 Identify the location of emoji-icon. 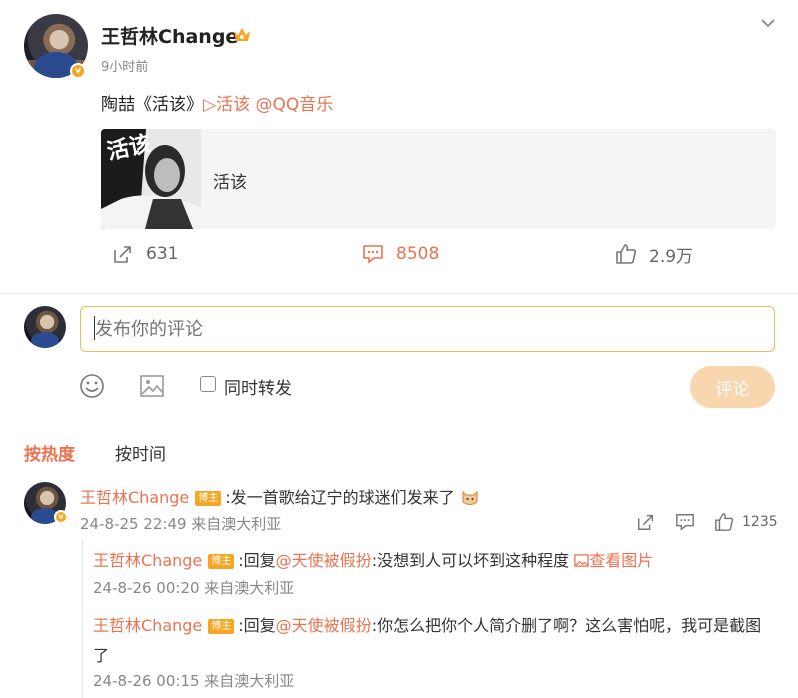
(92, 386).